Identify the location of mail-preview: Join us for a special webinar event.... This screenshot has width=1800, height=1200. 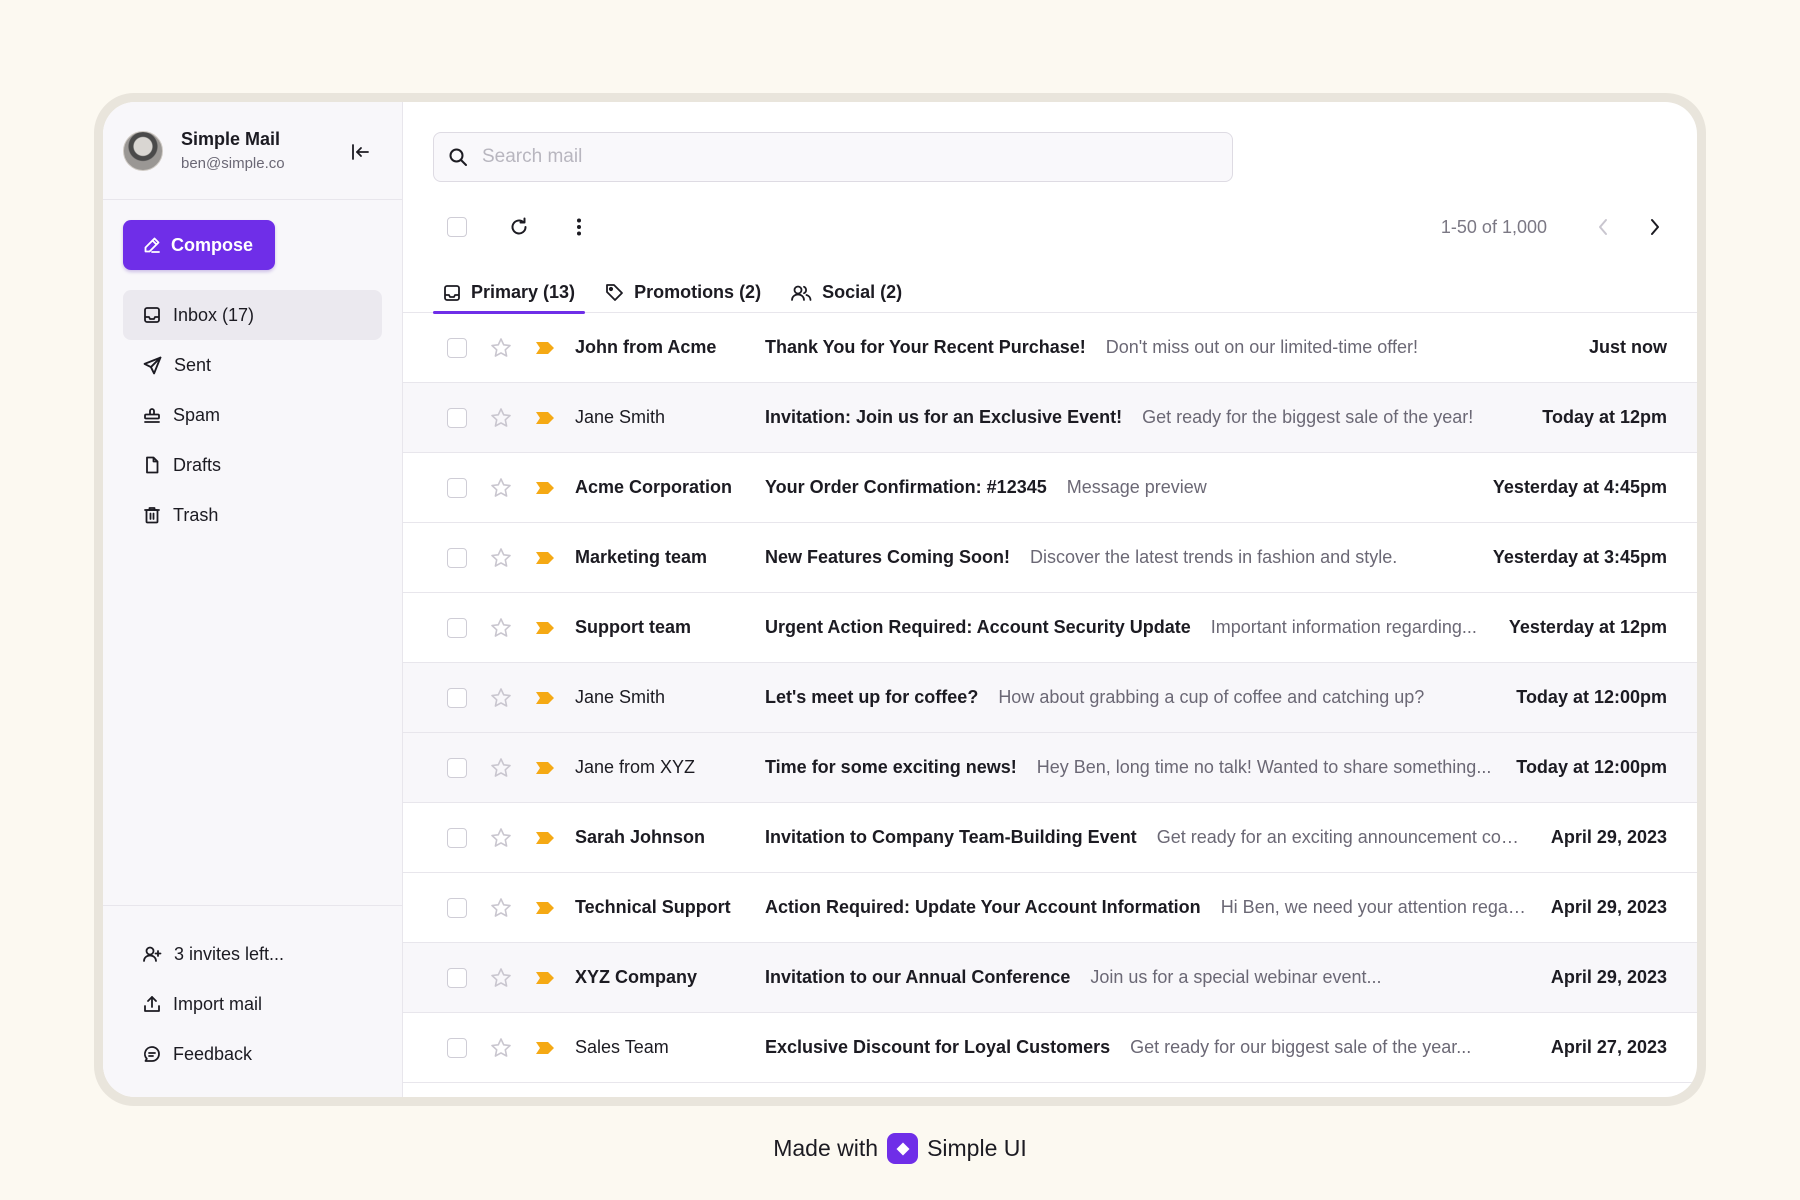
(1236, 977).